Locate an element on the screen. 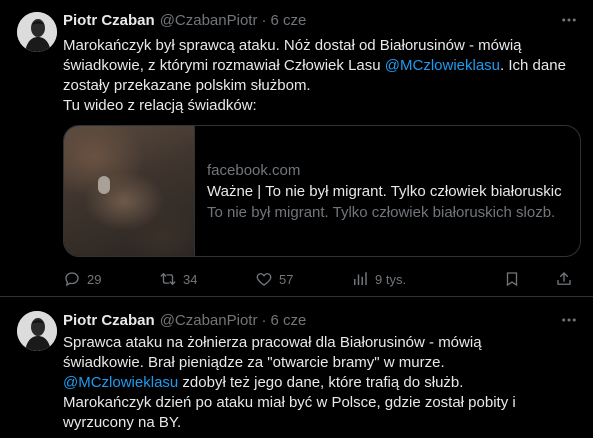 The height and width of the screenshot is (438, 593). heart-icon is located at coordinates (264, 279).